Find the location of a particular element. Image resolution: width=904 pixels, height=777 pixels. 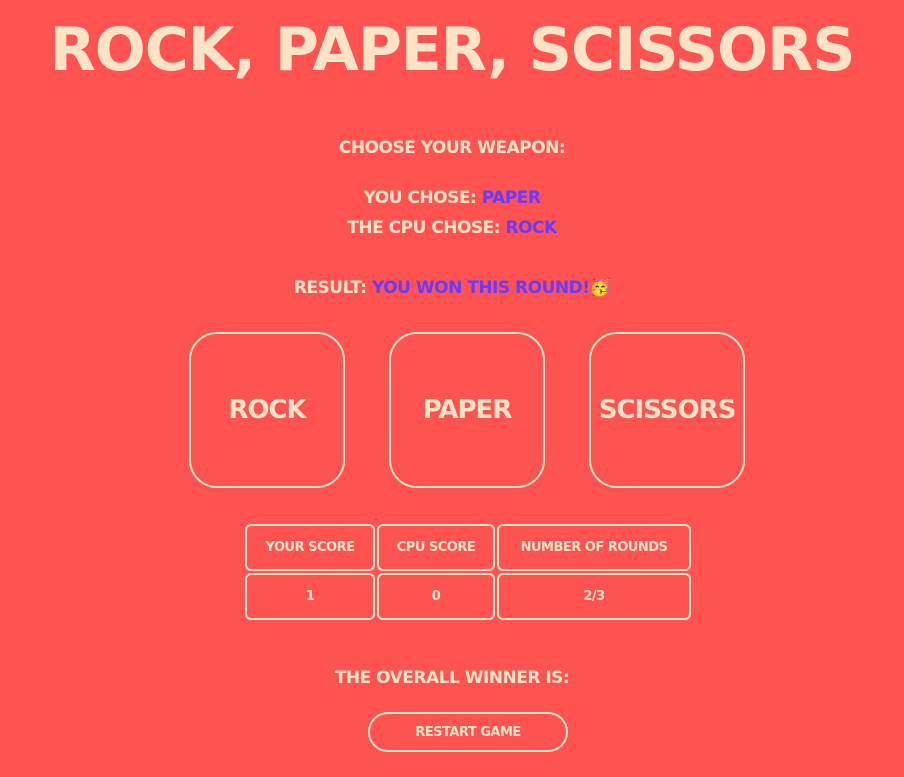

scissors-button: SCISSORS is located at coordinates (667, 410).